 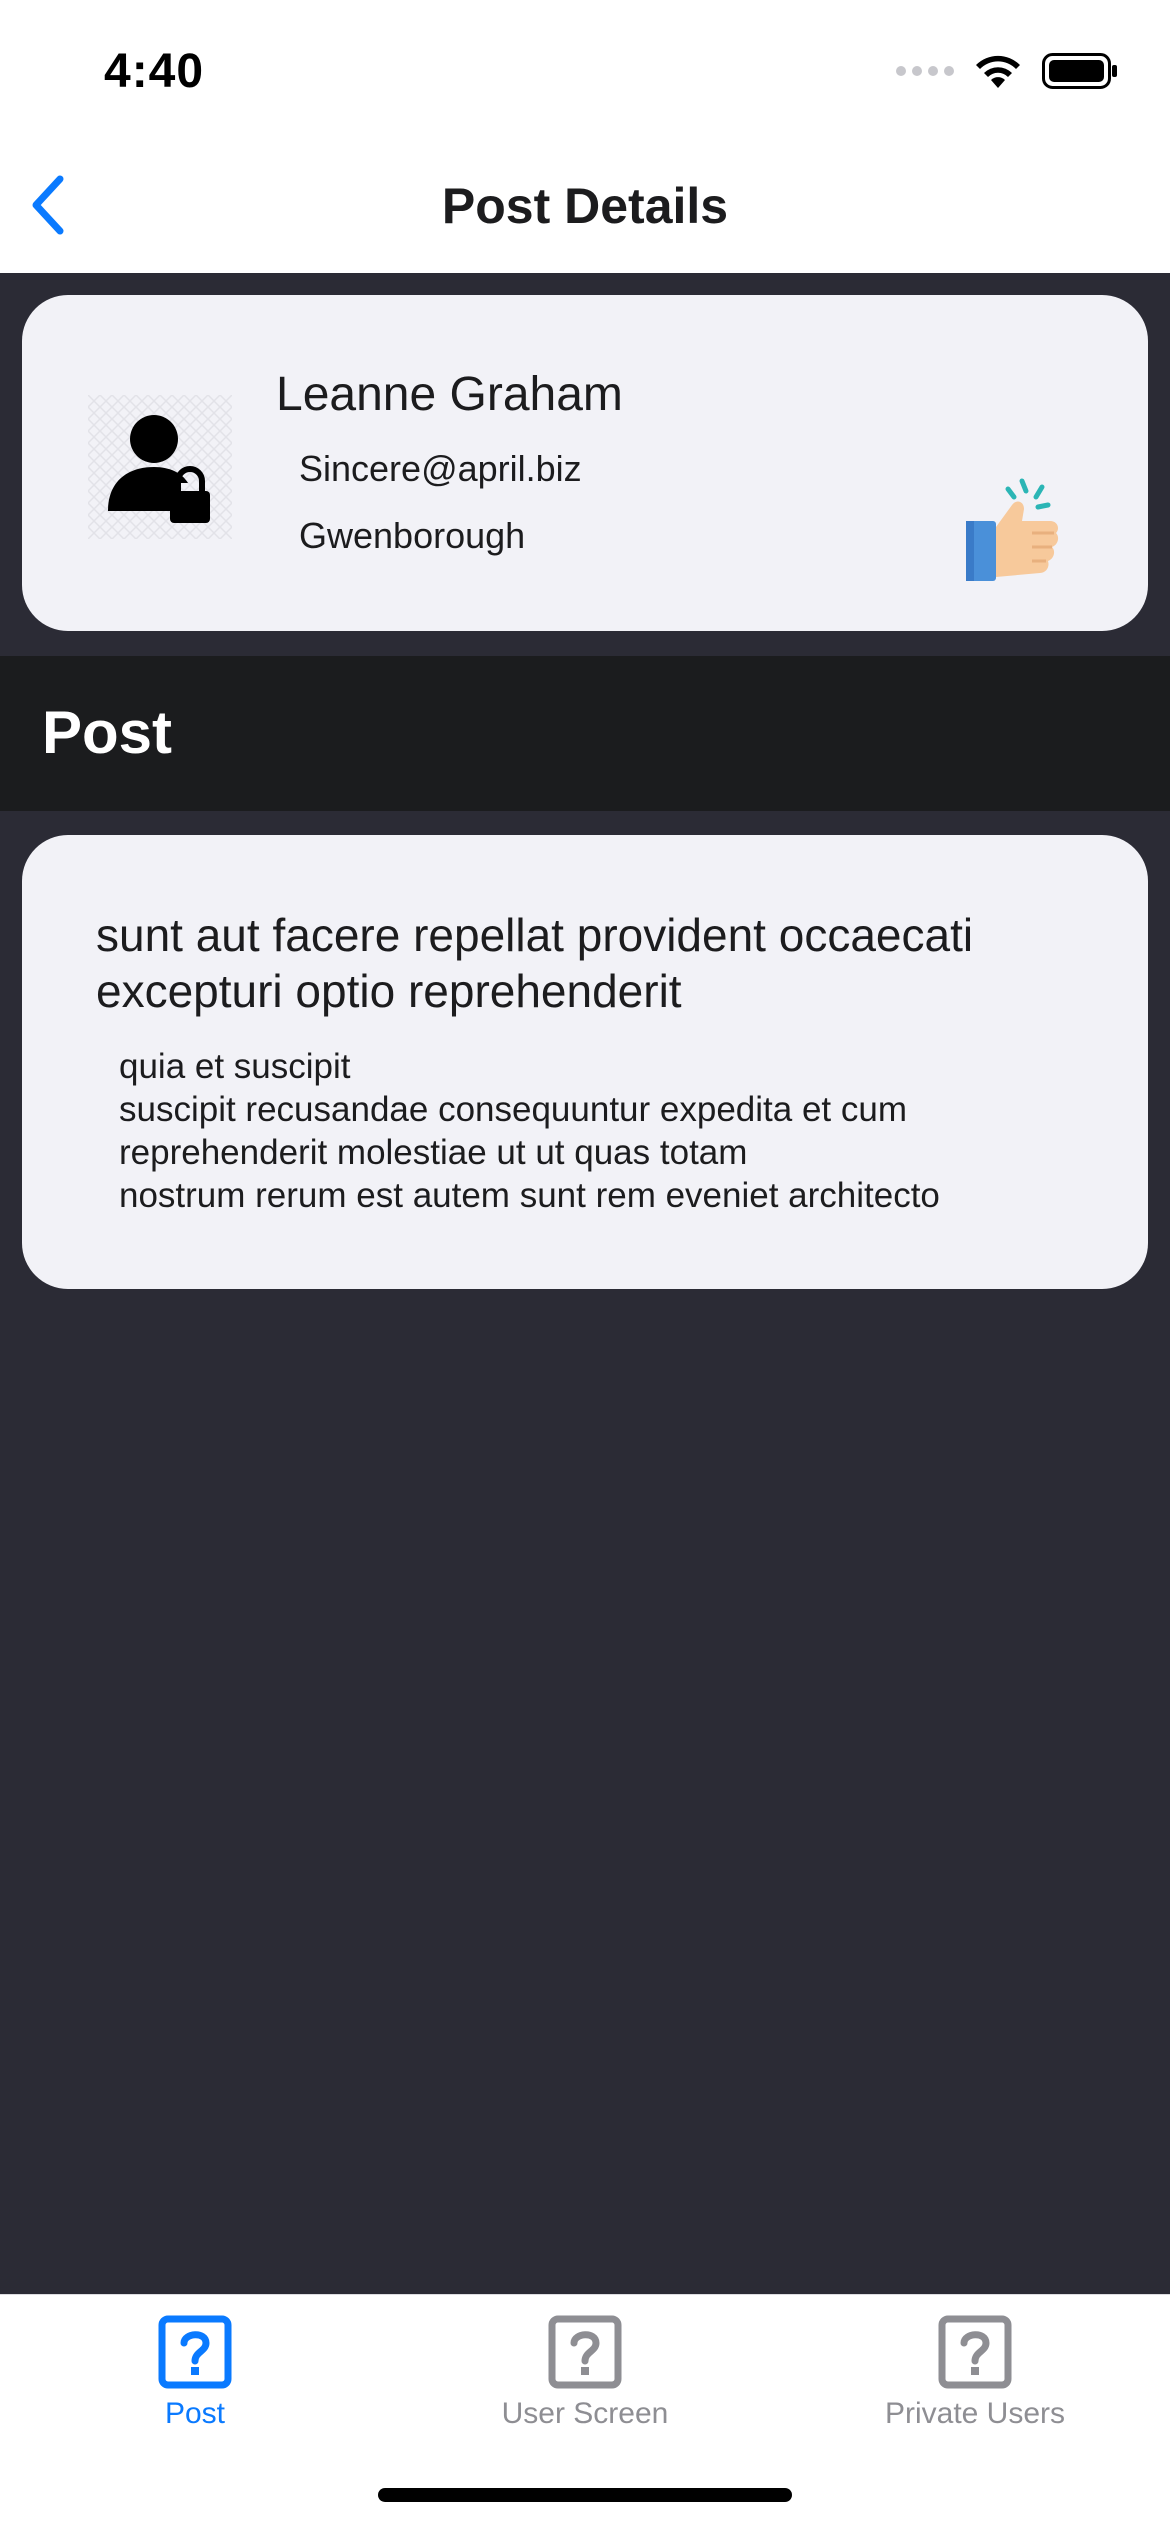 What do you see at coordinates (440, 468) in the screenshot?
I see `user-email: Sincere@april.biz` at bounding box center [440, 468].